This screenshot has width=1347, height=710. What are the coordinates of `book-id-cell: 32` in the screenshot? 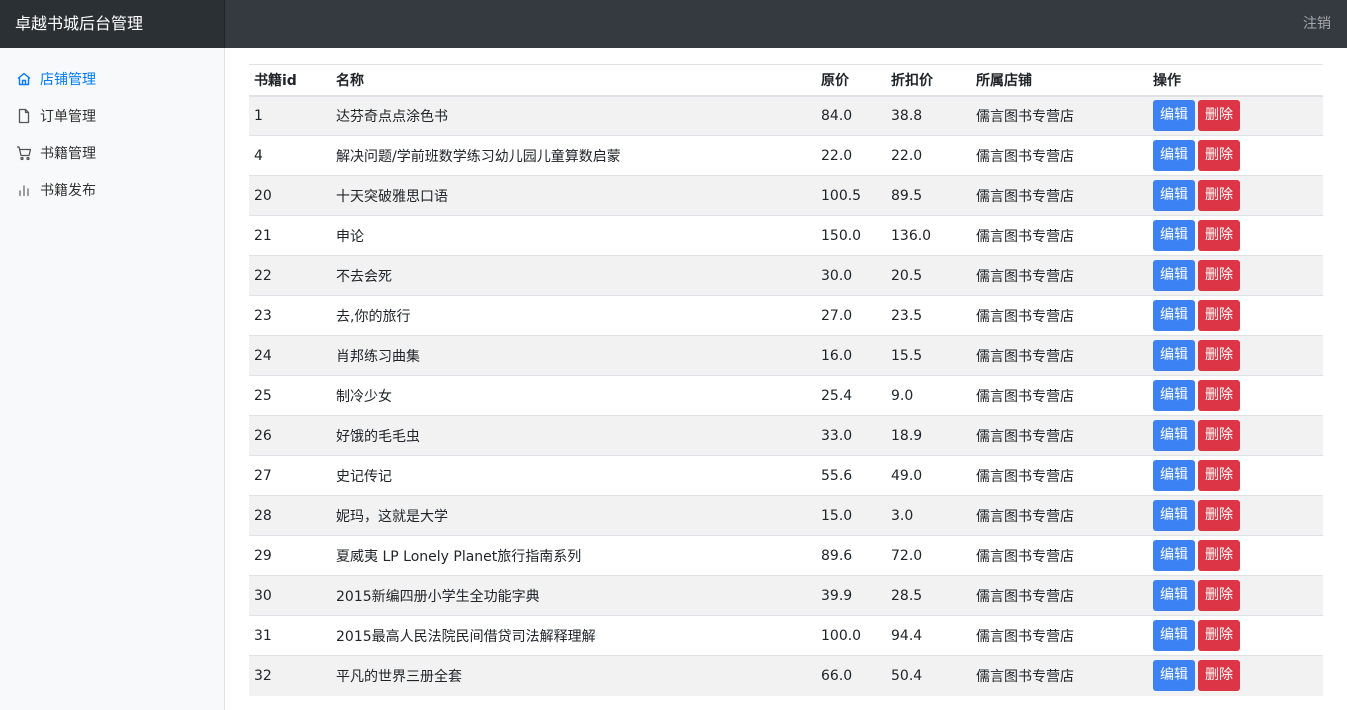 It's located at (290, 675).